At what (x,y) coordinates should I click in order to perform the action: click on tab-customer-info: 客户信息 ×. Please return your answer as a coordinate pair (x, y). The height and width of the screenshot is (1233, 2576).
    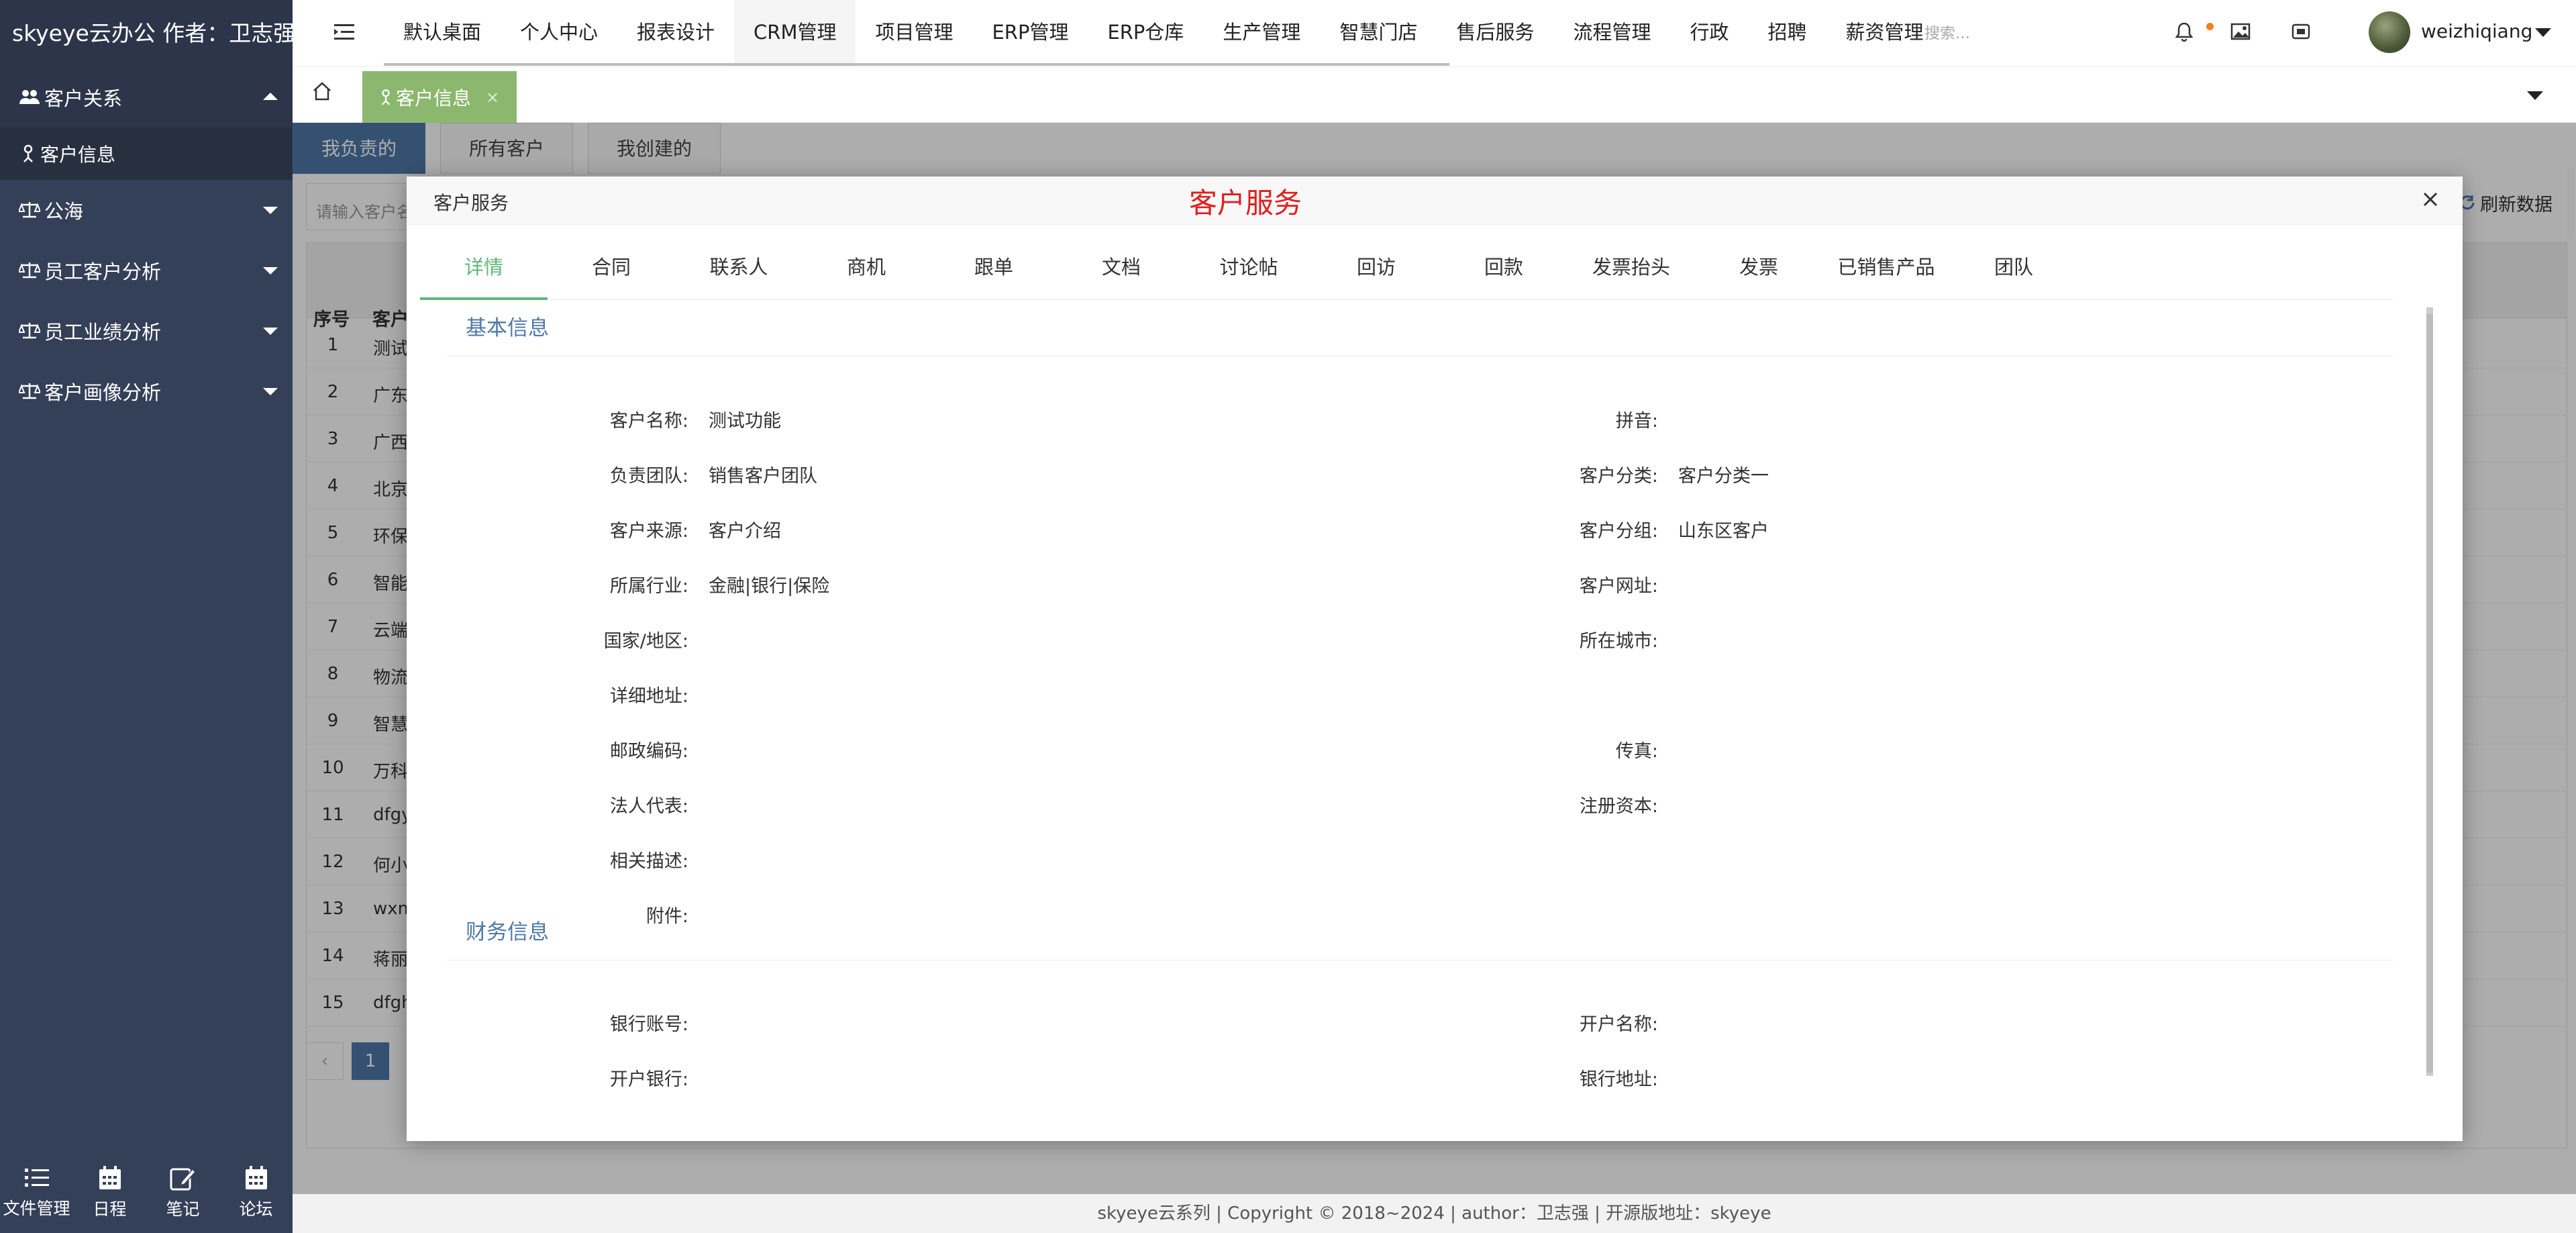
    Looking at the image, I should click on (439, 97).